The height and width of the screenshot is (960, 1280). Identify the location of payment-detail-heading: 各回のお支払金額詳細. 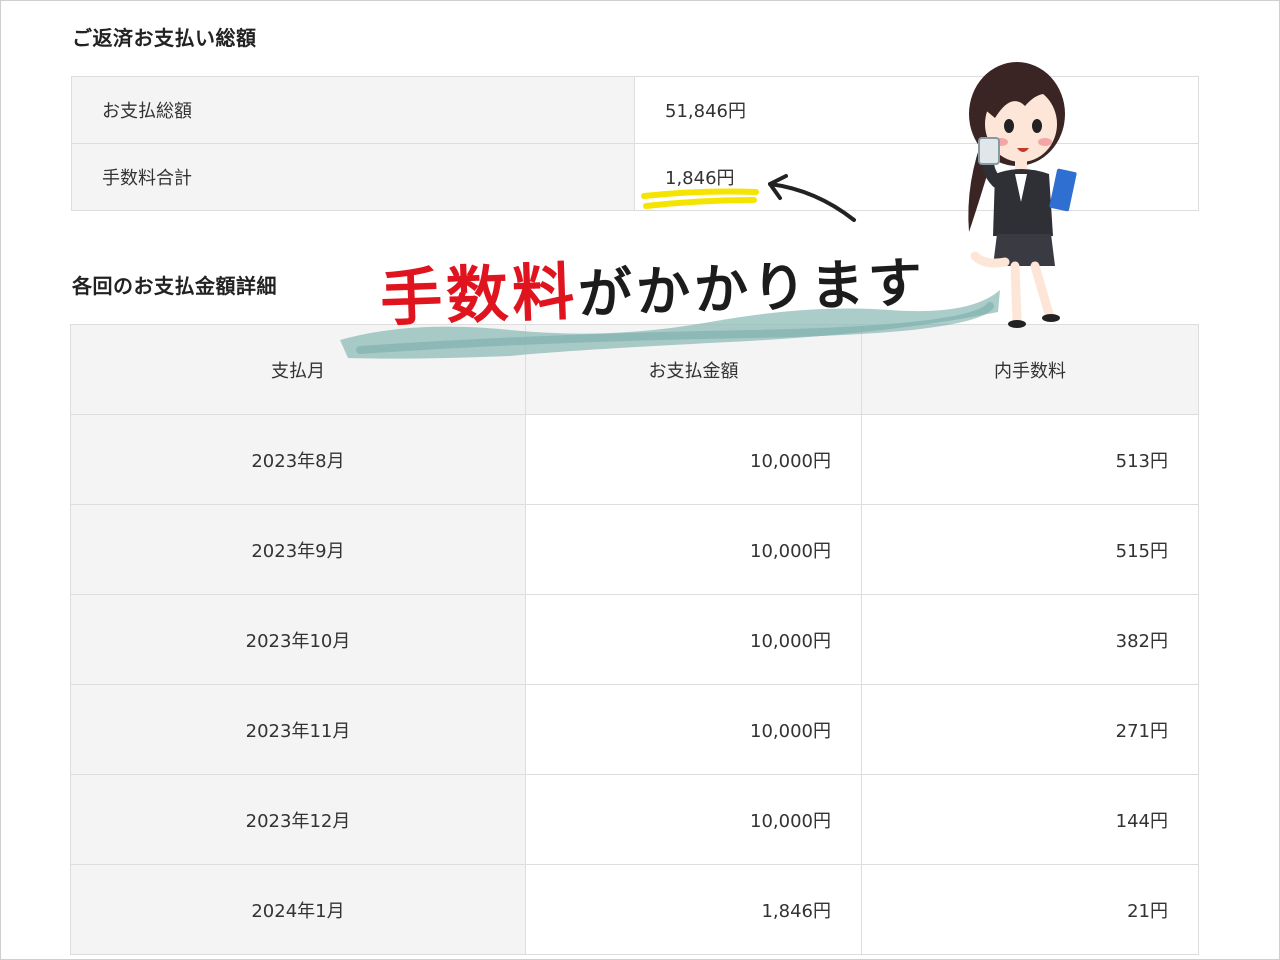
(174, 286).